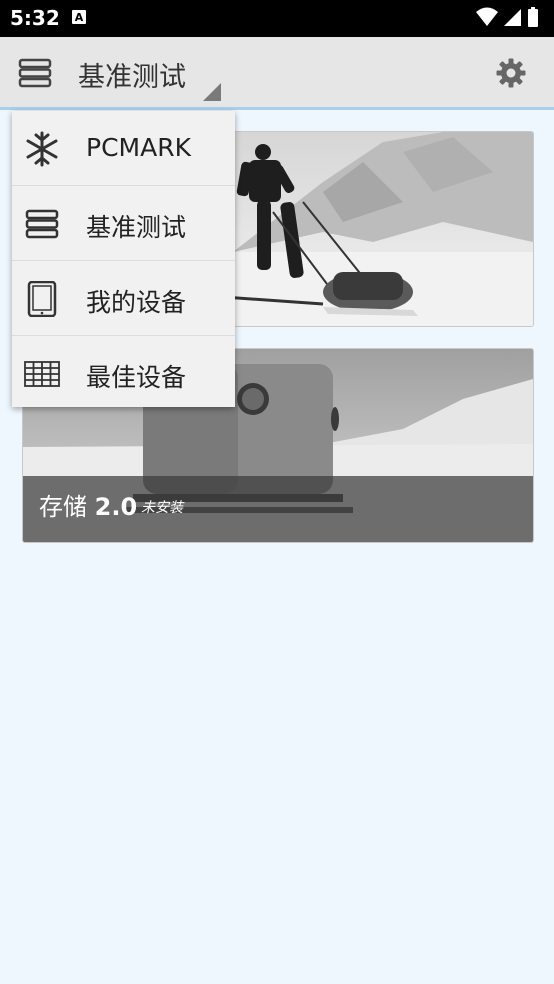  What do you see at coordinates (136, 377) in the screenshot?
I see `menu-item-label: 最佳设备` at bounding box center [136, 377].